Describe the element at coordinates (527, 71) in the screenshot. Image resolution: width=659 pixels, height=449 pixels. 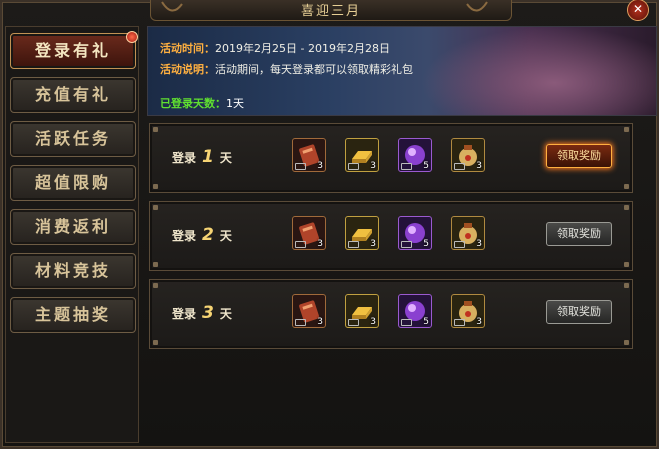
I see `banner-art` at that location.